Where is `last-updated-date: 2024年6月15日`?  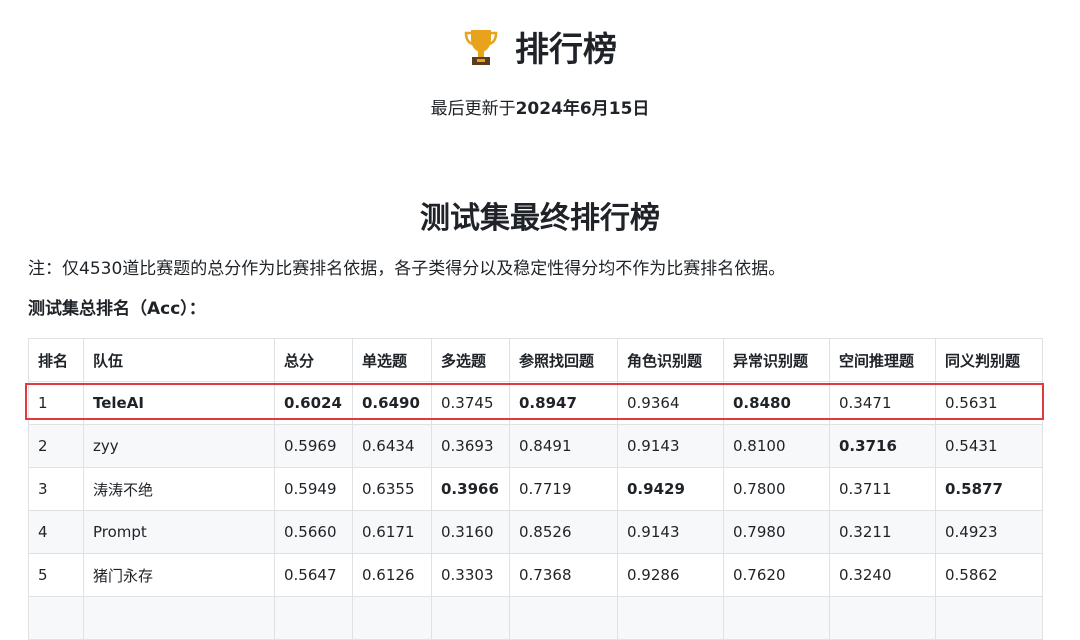
last-updated-date: 2024年6月15日 is located at coordinates (582, 109).